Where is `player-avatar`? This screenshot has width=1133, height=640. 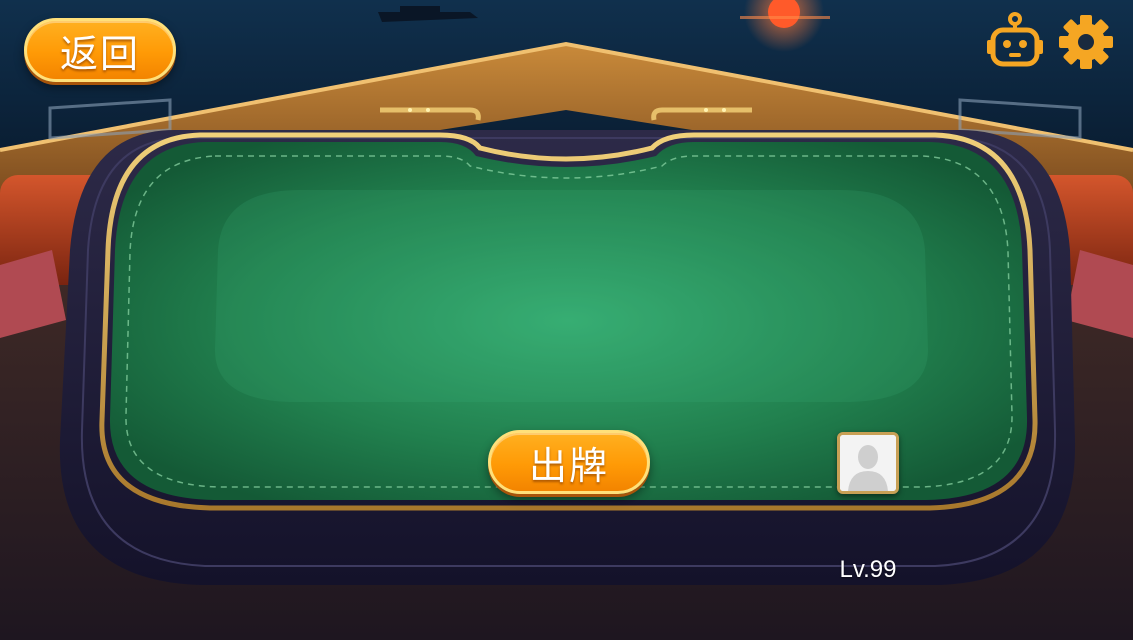
player-avatar is located at coordinates (868, 463).